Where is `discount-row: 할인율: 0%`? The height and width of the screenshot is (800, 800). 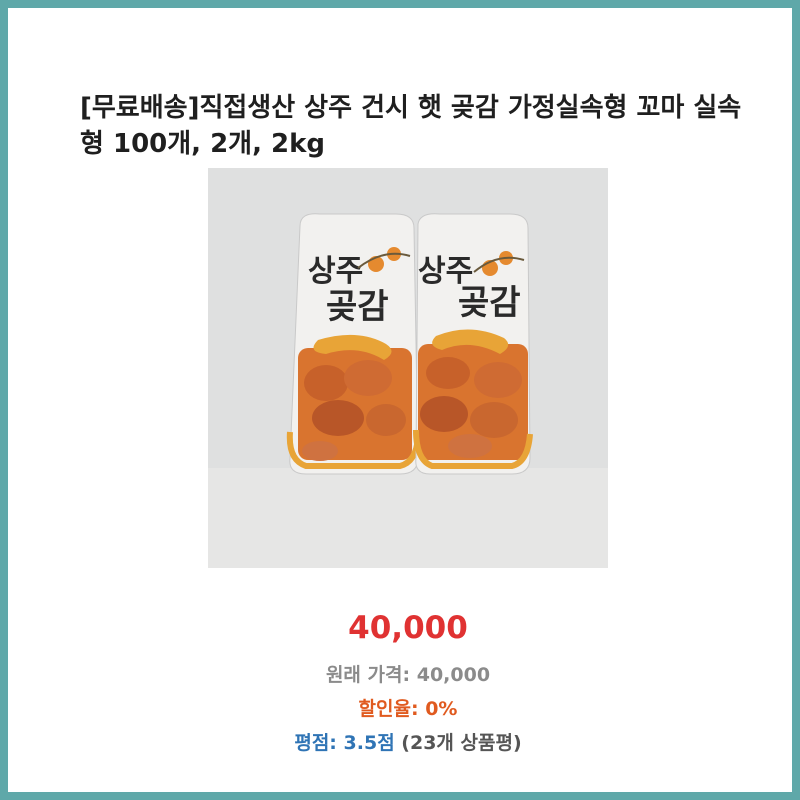 discount-row: 할인율: 0% is located at coordinates (404, 707).